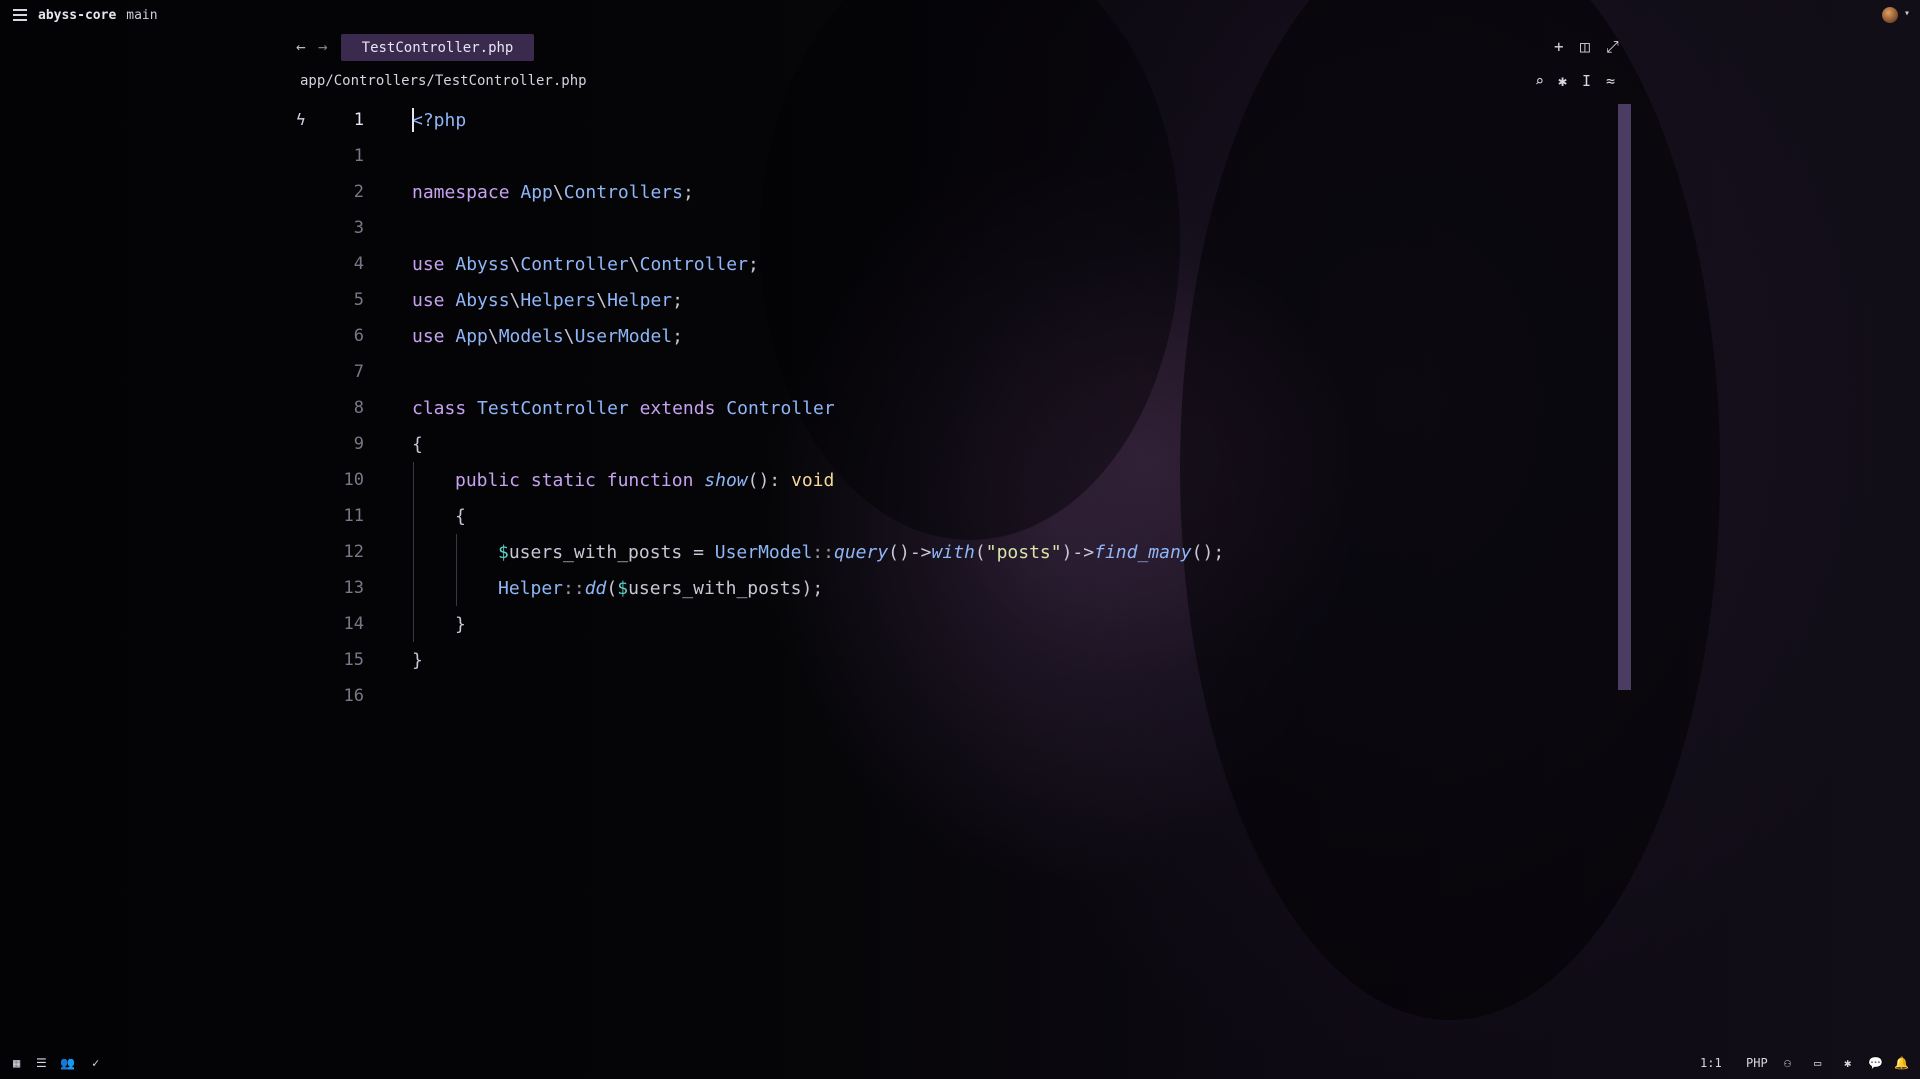  I want to click on paren: ();, so click(1208, 552).